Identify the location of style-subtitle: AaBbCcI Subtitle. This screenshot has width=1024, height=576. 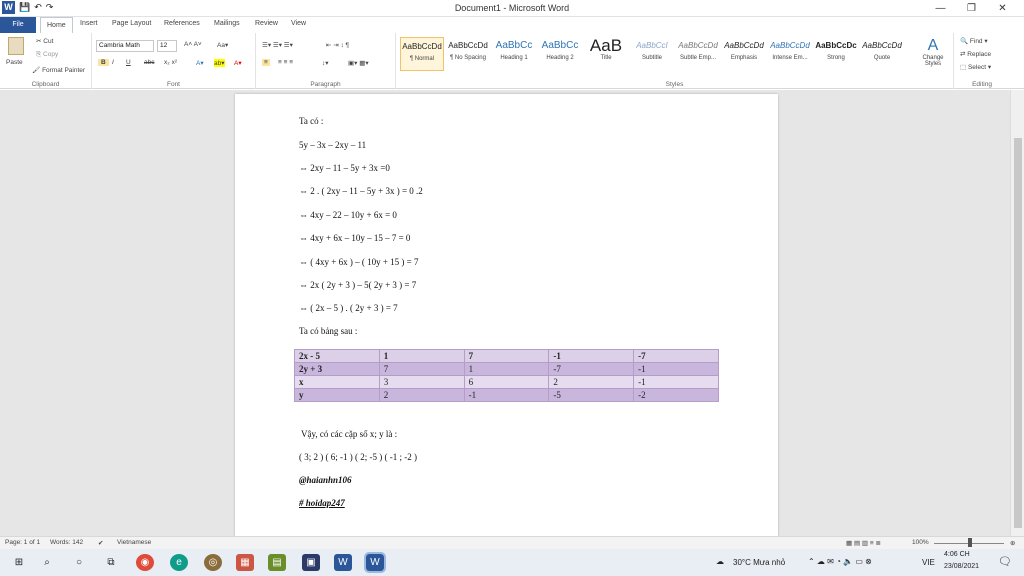
(652, 54).